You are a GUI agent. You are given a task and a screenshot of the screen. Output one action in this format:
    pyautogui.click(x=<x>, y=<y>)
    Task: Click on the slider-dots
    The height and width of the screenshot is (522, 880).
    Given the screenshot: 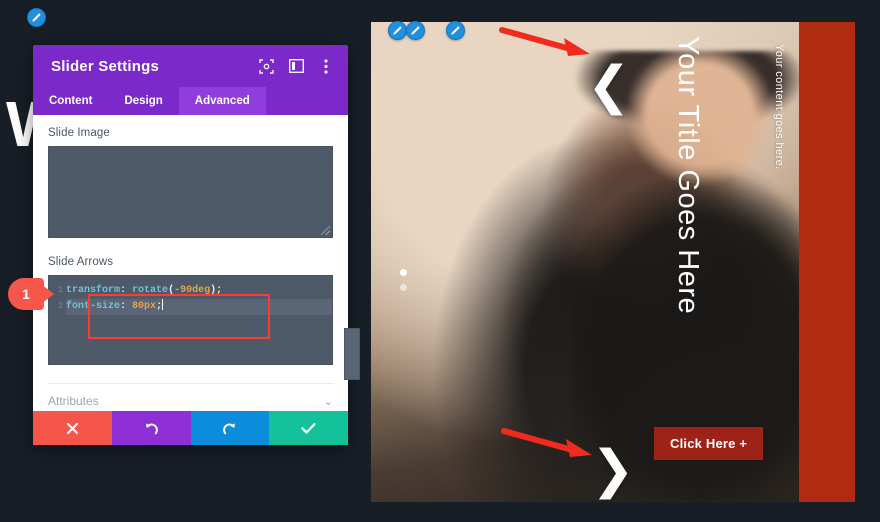 What is the action you would take?
    pyautogui.click(x=403, y=280)
    